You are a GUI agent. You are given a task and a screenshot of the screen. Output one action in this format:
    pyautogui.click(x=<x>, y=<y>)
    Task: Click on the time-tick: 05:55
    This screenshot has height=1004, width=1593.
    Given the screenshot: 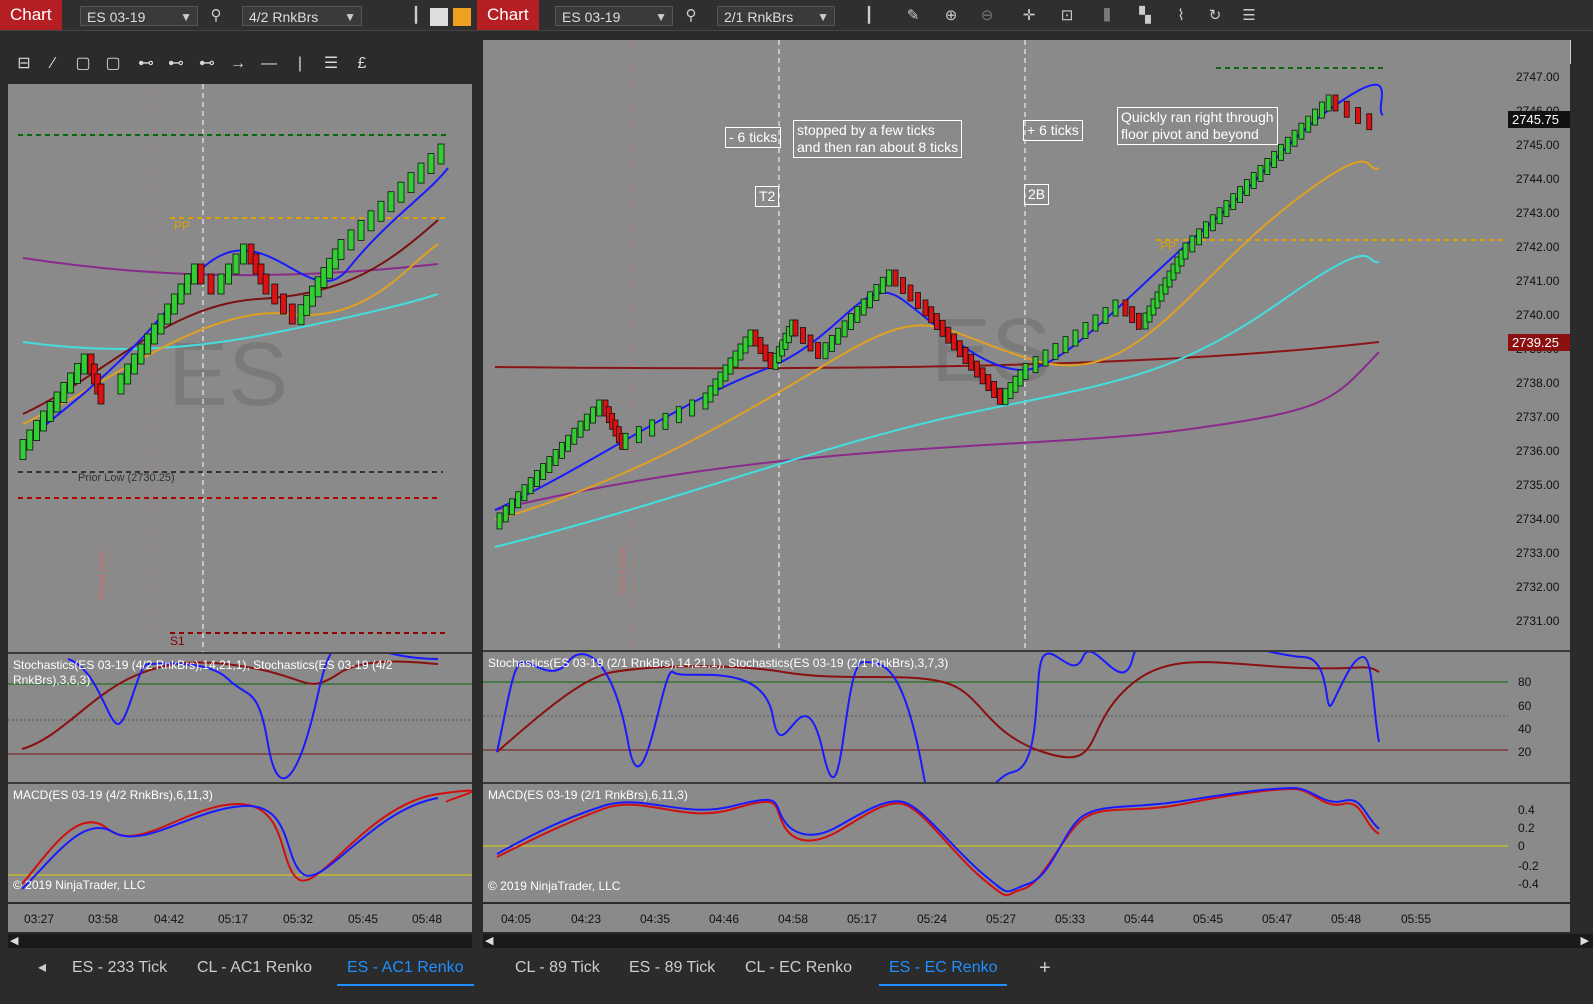 What is the action you would take?
    pyautogui.click(x=1416, y=919)
    